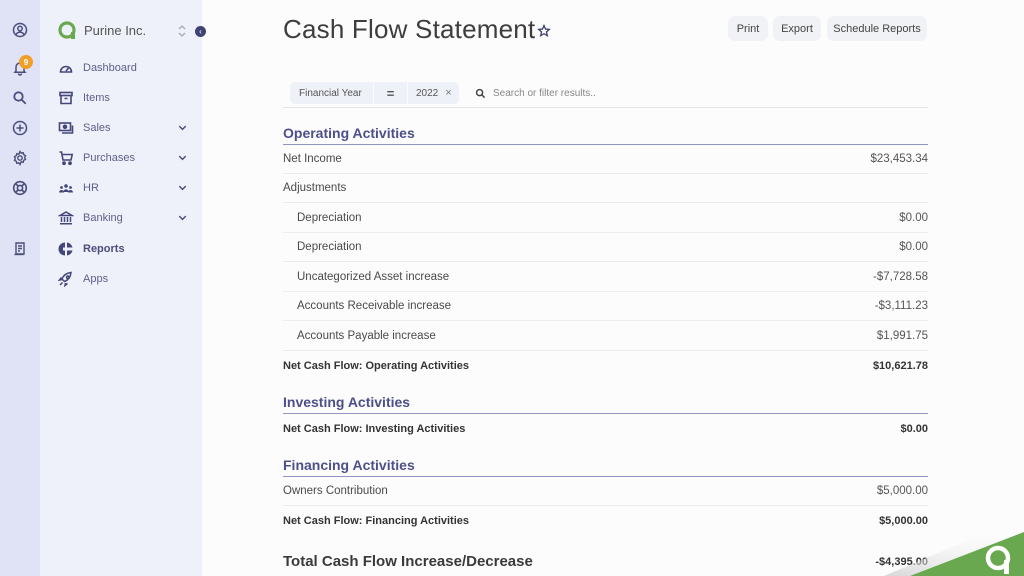 Image resolution: width=1024 pixels, height=576 pixels. Describe the element at coordinates (66, 128) in the screenshot. I see `money-icon` at that location.